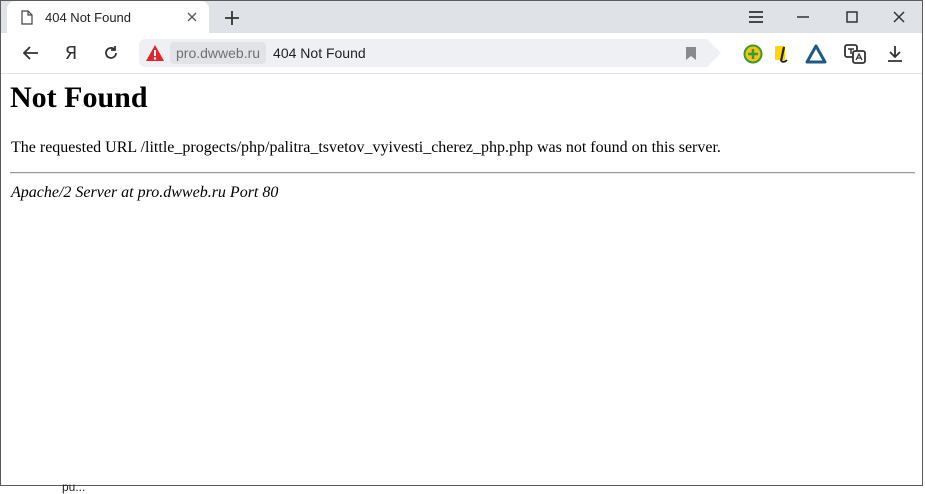  I want to click on yandex-logo-button: Я, so click(71, 53).